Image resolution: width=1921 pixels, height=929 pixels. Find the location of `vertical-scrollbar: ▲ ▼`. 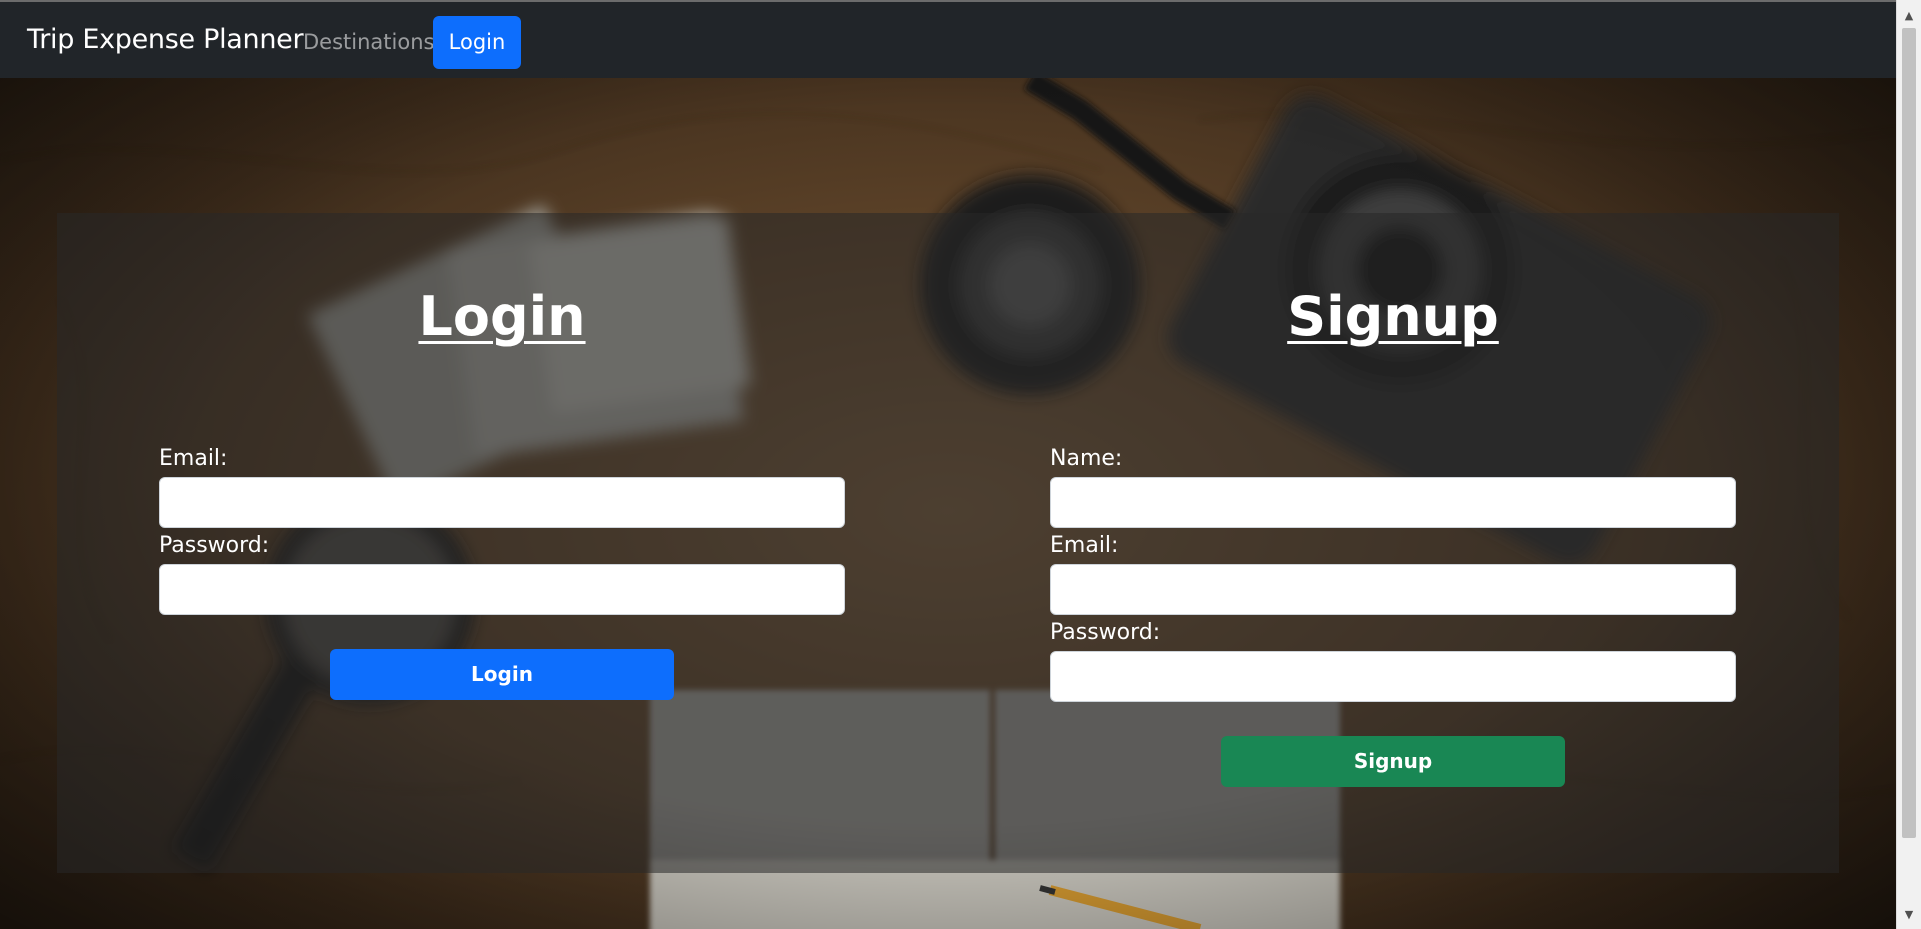

vertical-scrollbar: ▲ ▼ is located at coordinates (1908, 464).